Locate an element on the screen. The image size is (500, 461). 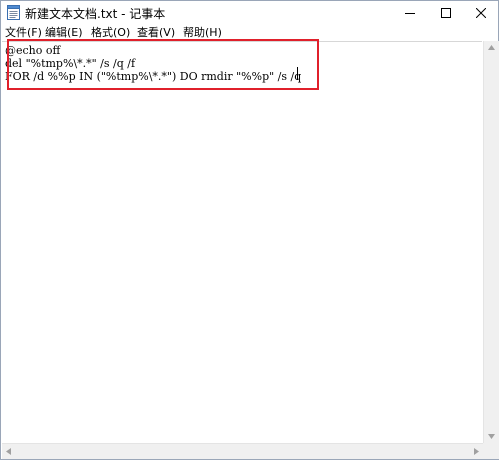
close-button is located at coordinates (481, 13).